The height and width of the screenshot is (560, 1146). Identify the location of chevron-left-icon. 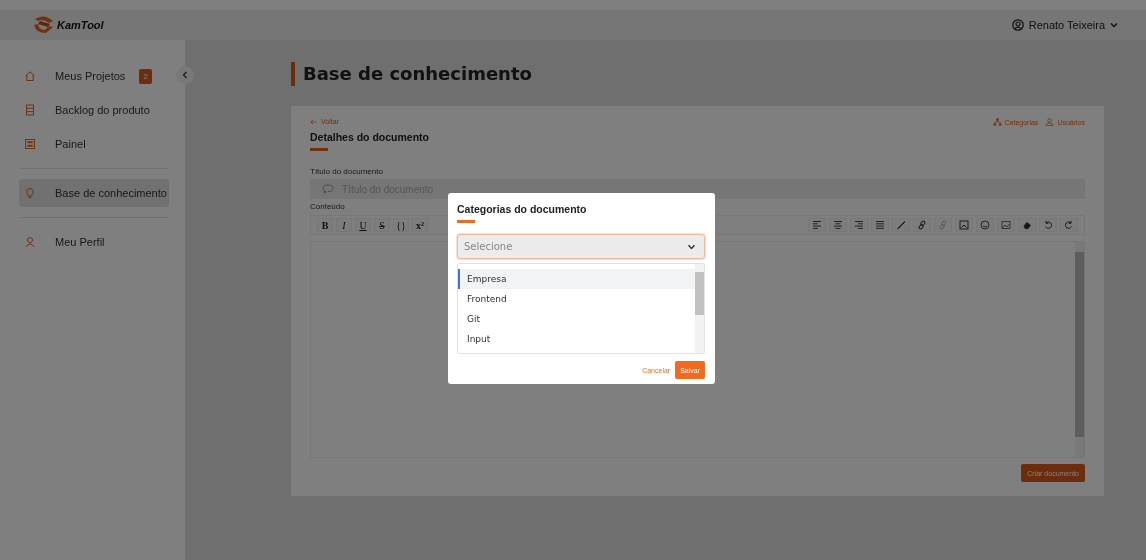
(185, 75).